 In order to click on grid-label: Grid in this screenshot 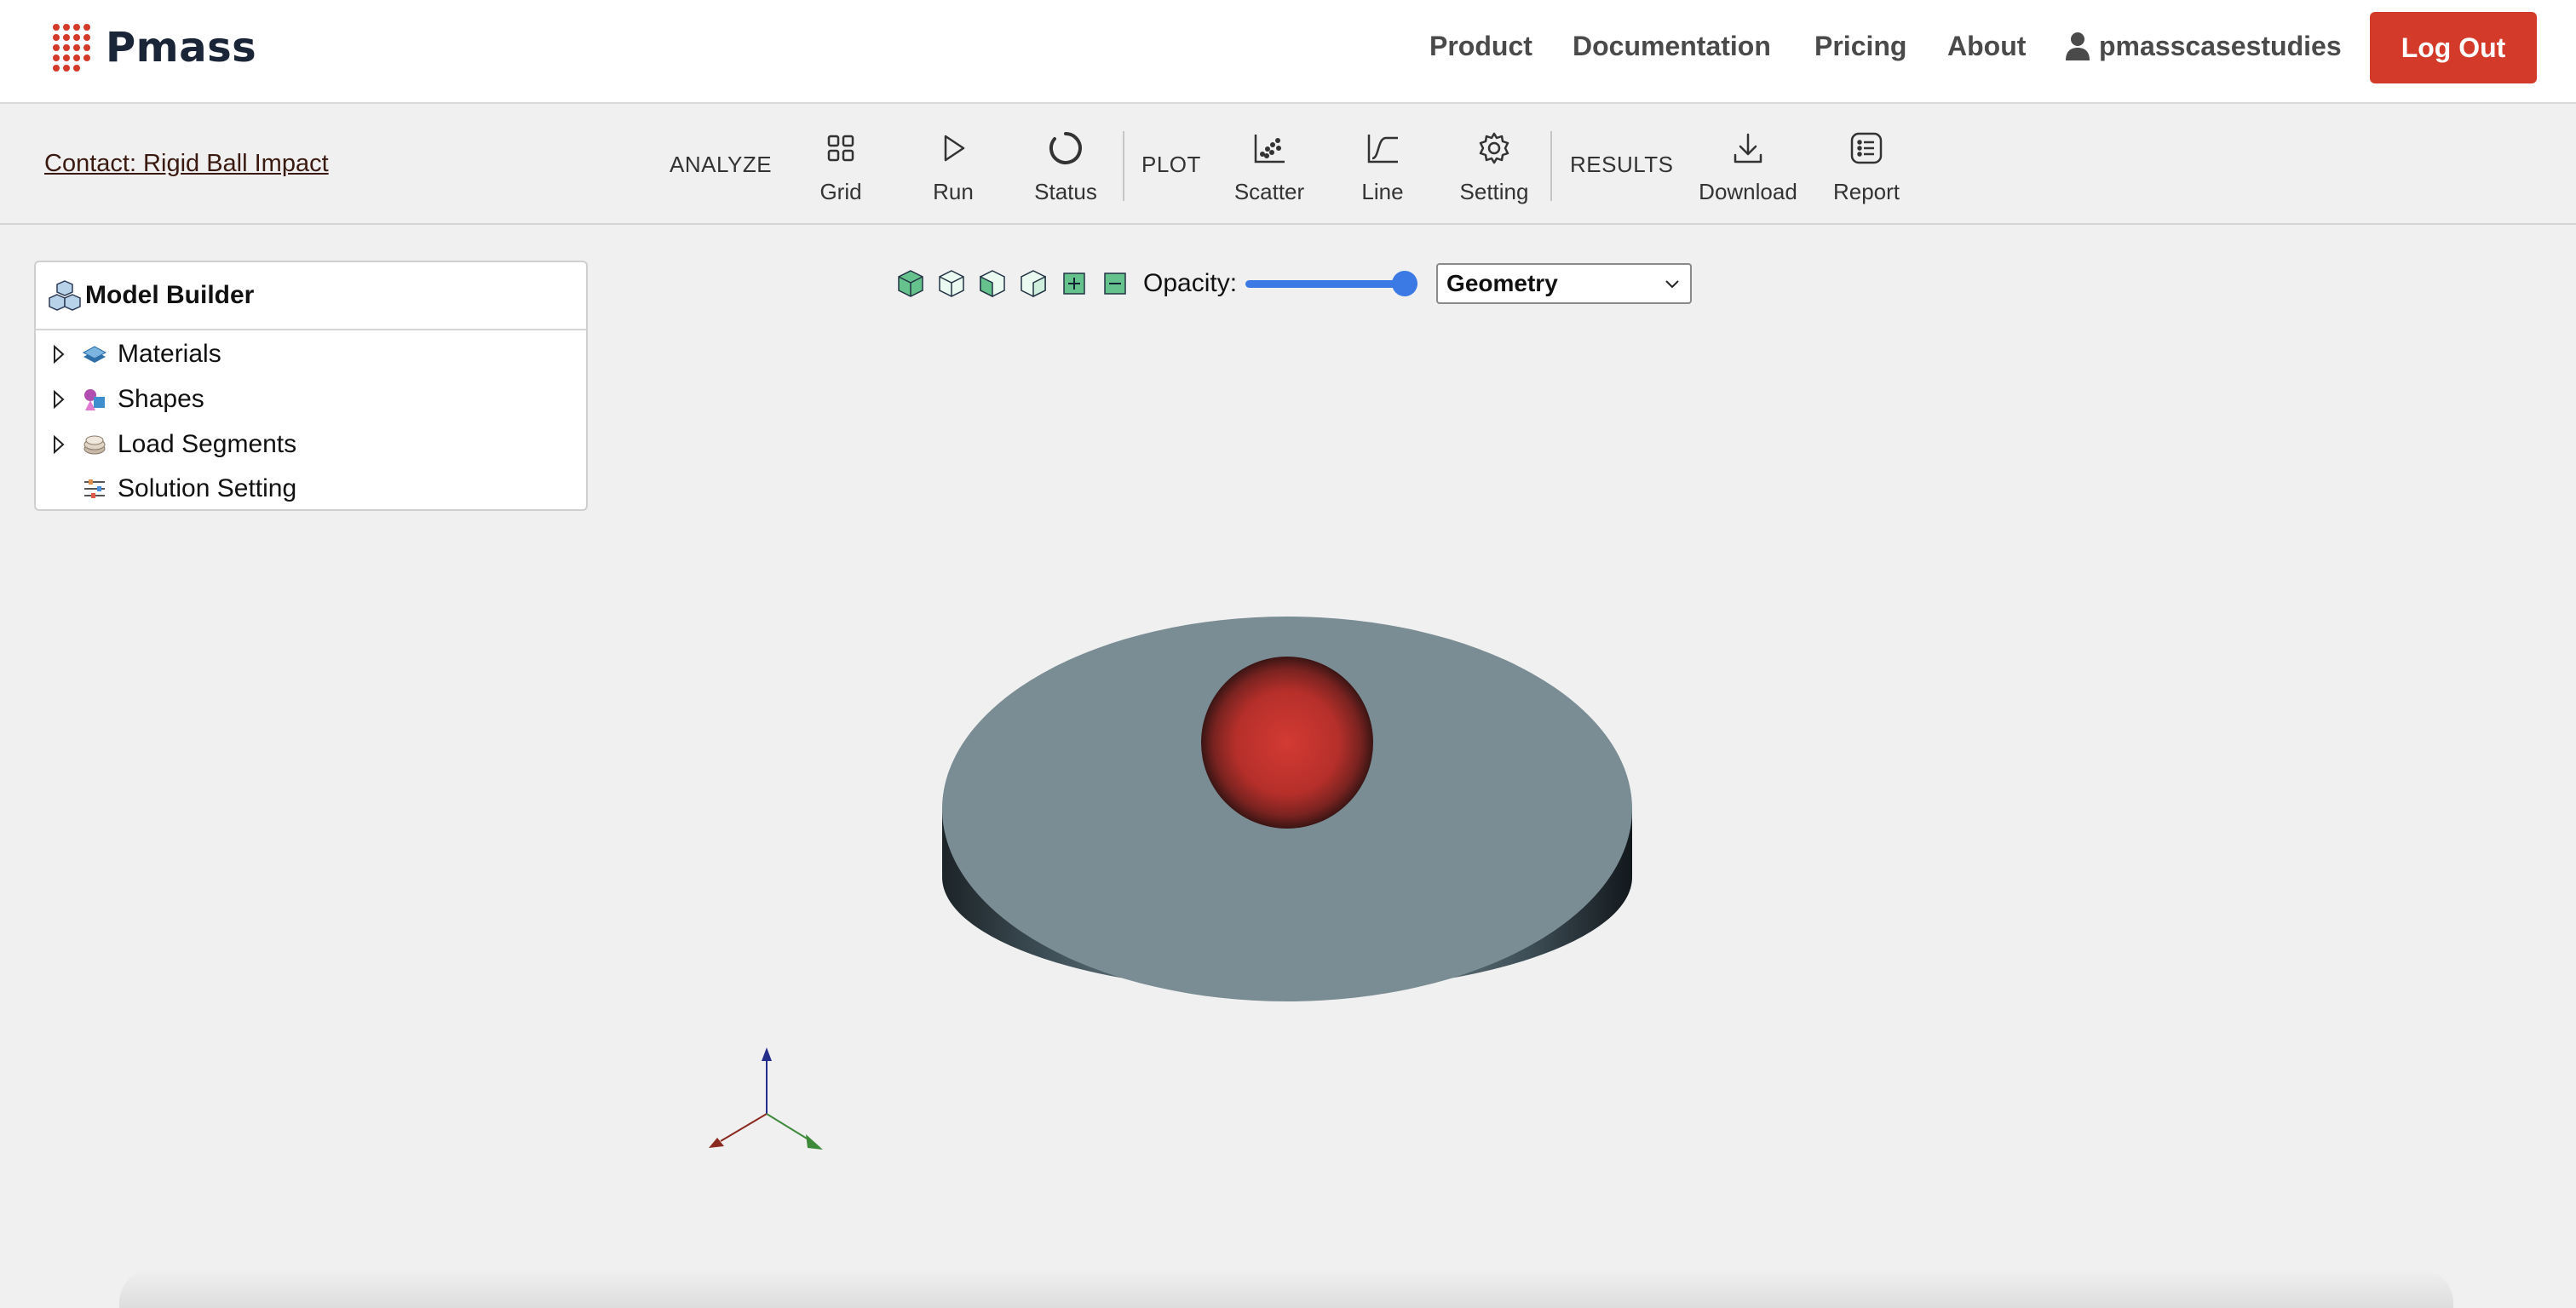, I will do `click(841, 191)`.